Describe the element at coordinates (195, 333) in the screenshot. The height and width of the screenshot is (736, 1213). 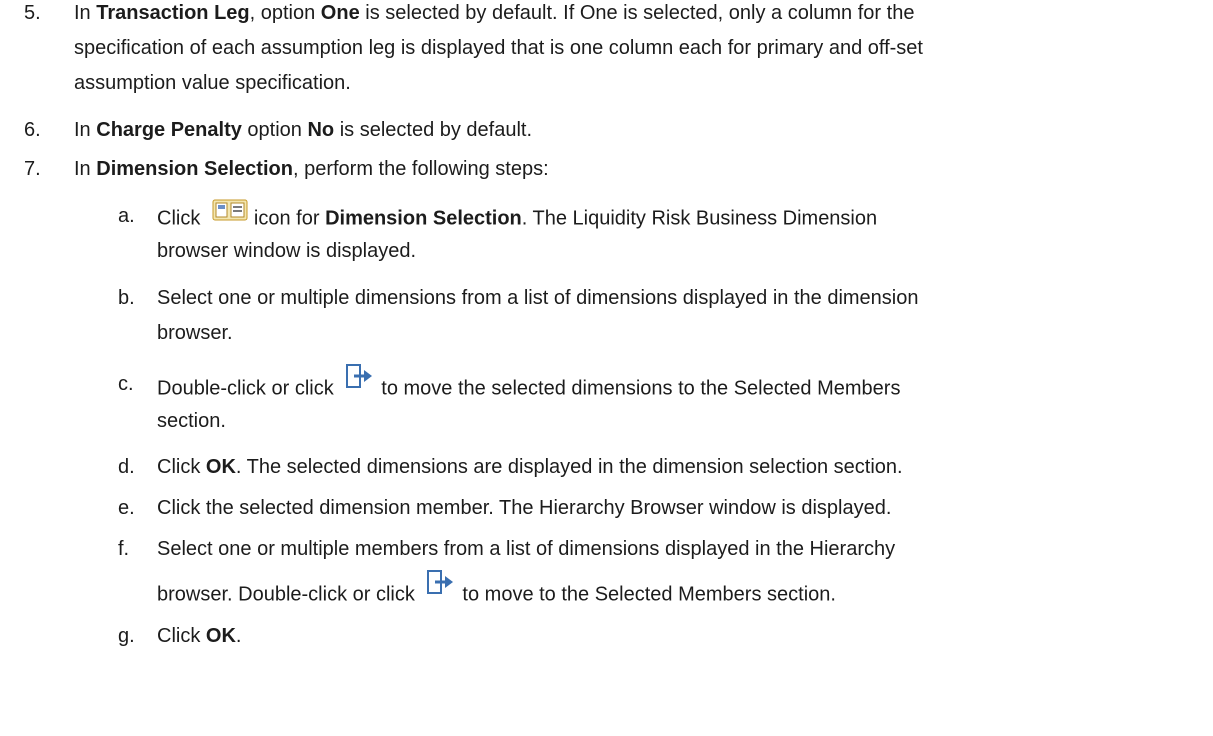
I see `substep-text: browser.` at that location.